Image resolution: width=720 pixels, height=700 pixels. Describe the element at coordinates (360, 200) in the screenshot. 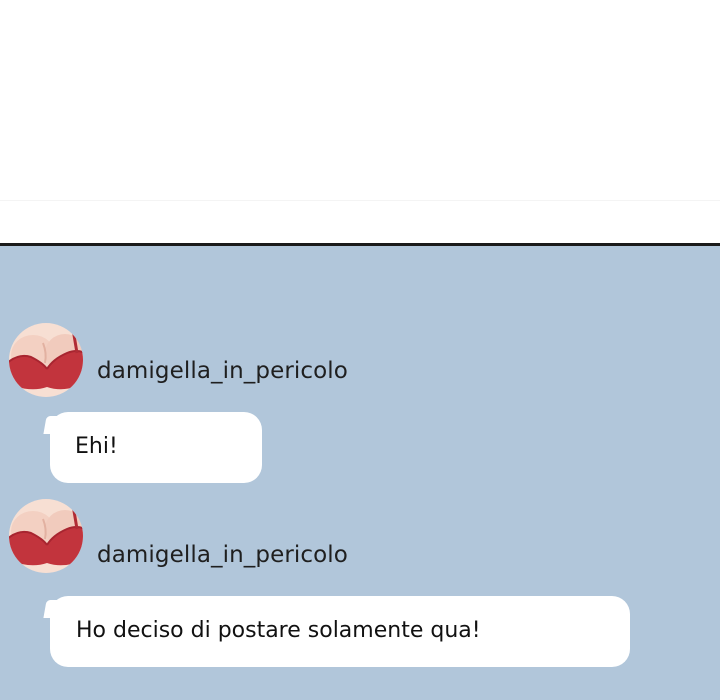

I see `panel-edge` at that location.